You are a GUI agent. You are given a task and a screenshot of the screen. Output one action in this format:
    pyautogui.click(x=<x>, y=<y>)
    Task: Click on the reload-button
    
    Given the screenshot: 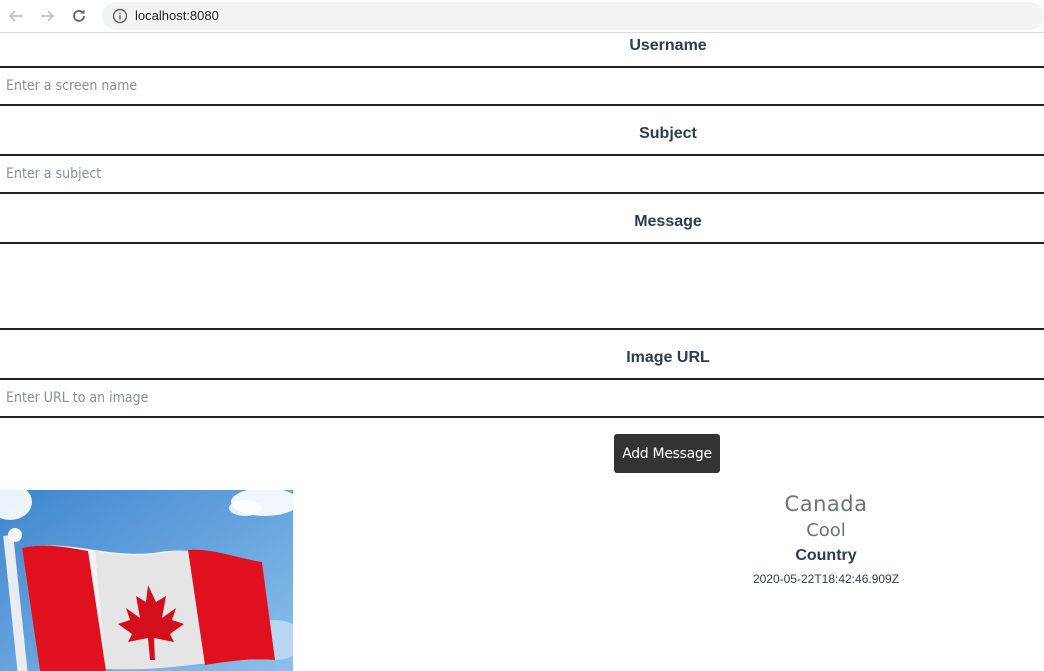 What is the action you would take?
    pyautogui.click(x=79, y=16)
    